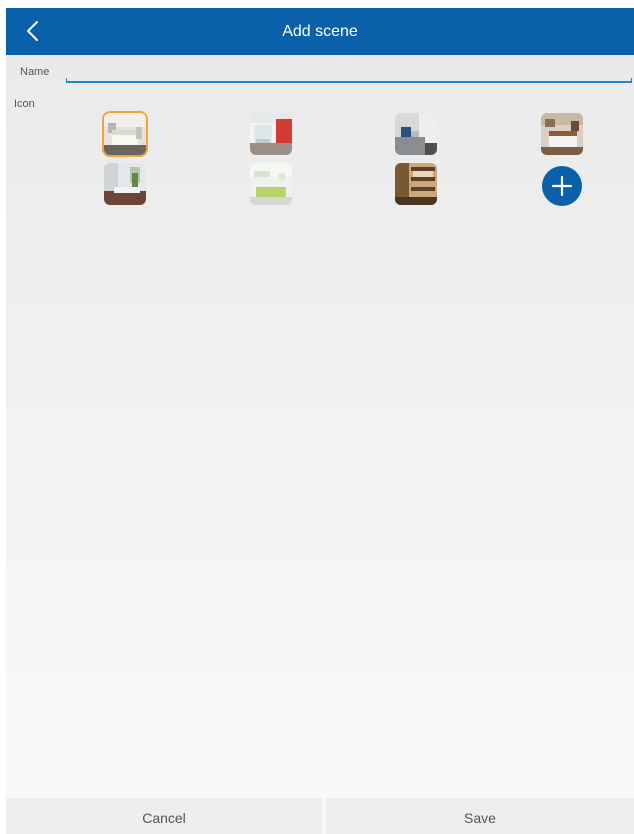 Image resolution: width=634 pixels, height=834 pixels. Describe the element at coordinates (562, 134) in the screenshot. I see `bedroom-2-scene-icon` at that location.